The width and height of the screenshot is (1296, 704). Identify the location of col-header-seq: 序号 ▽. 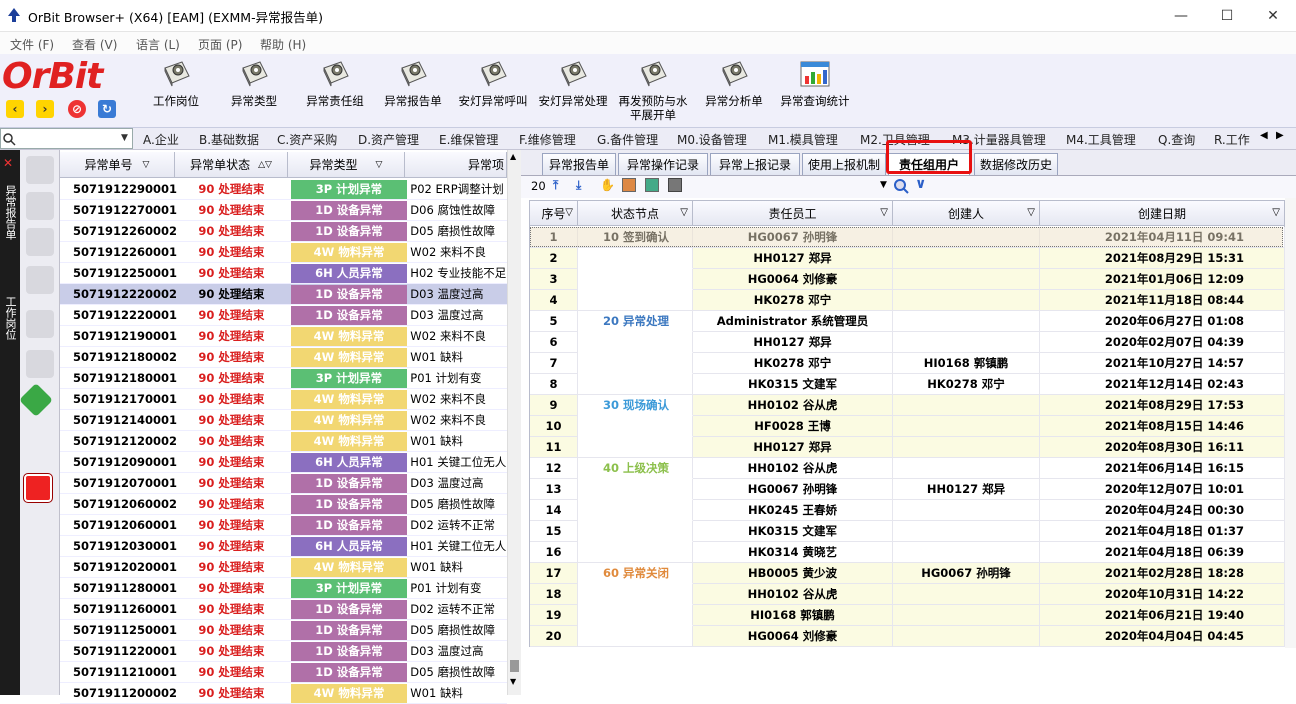
(554, 213).